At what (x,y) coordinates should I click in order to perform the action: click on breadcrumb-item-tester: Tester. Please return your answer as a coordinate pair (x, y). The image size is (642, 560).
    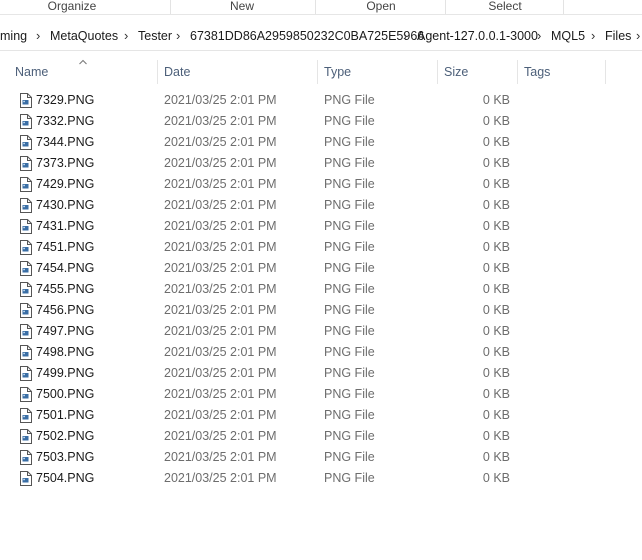
    Looking at the image, I should click on (155, 36).